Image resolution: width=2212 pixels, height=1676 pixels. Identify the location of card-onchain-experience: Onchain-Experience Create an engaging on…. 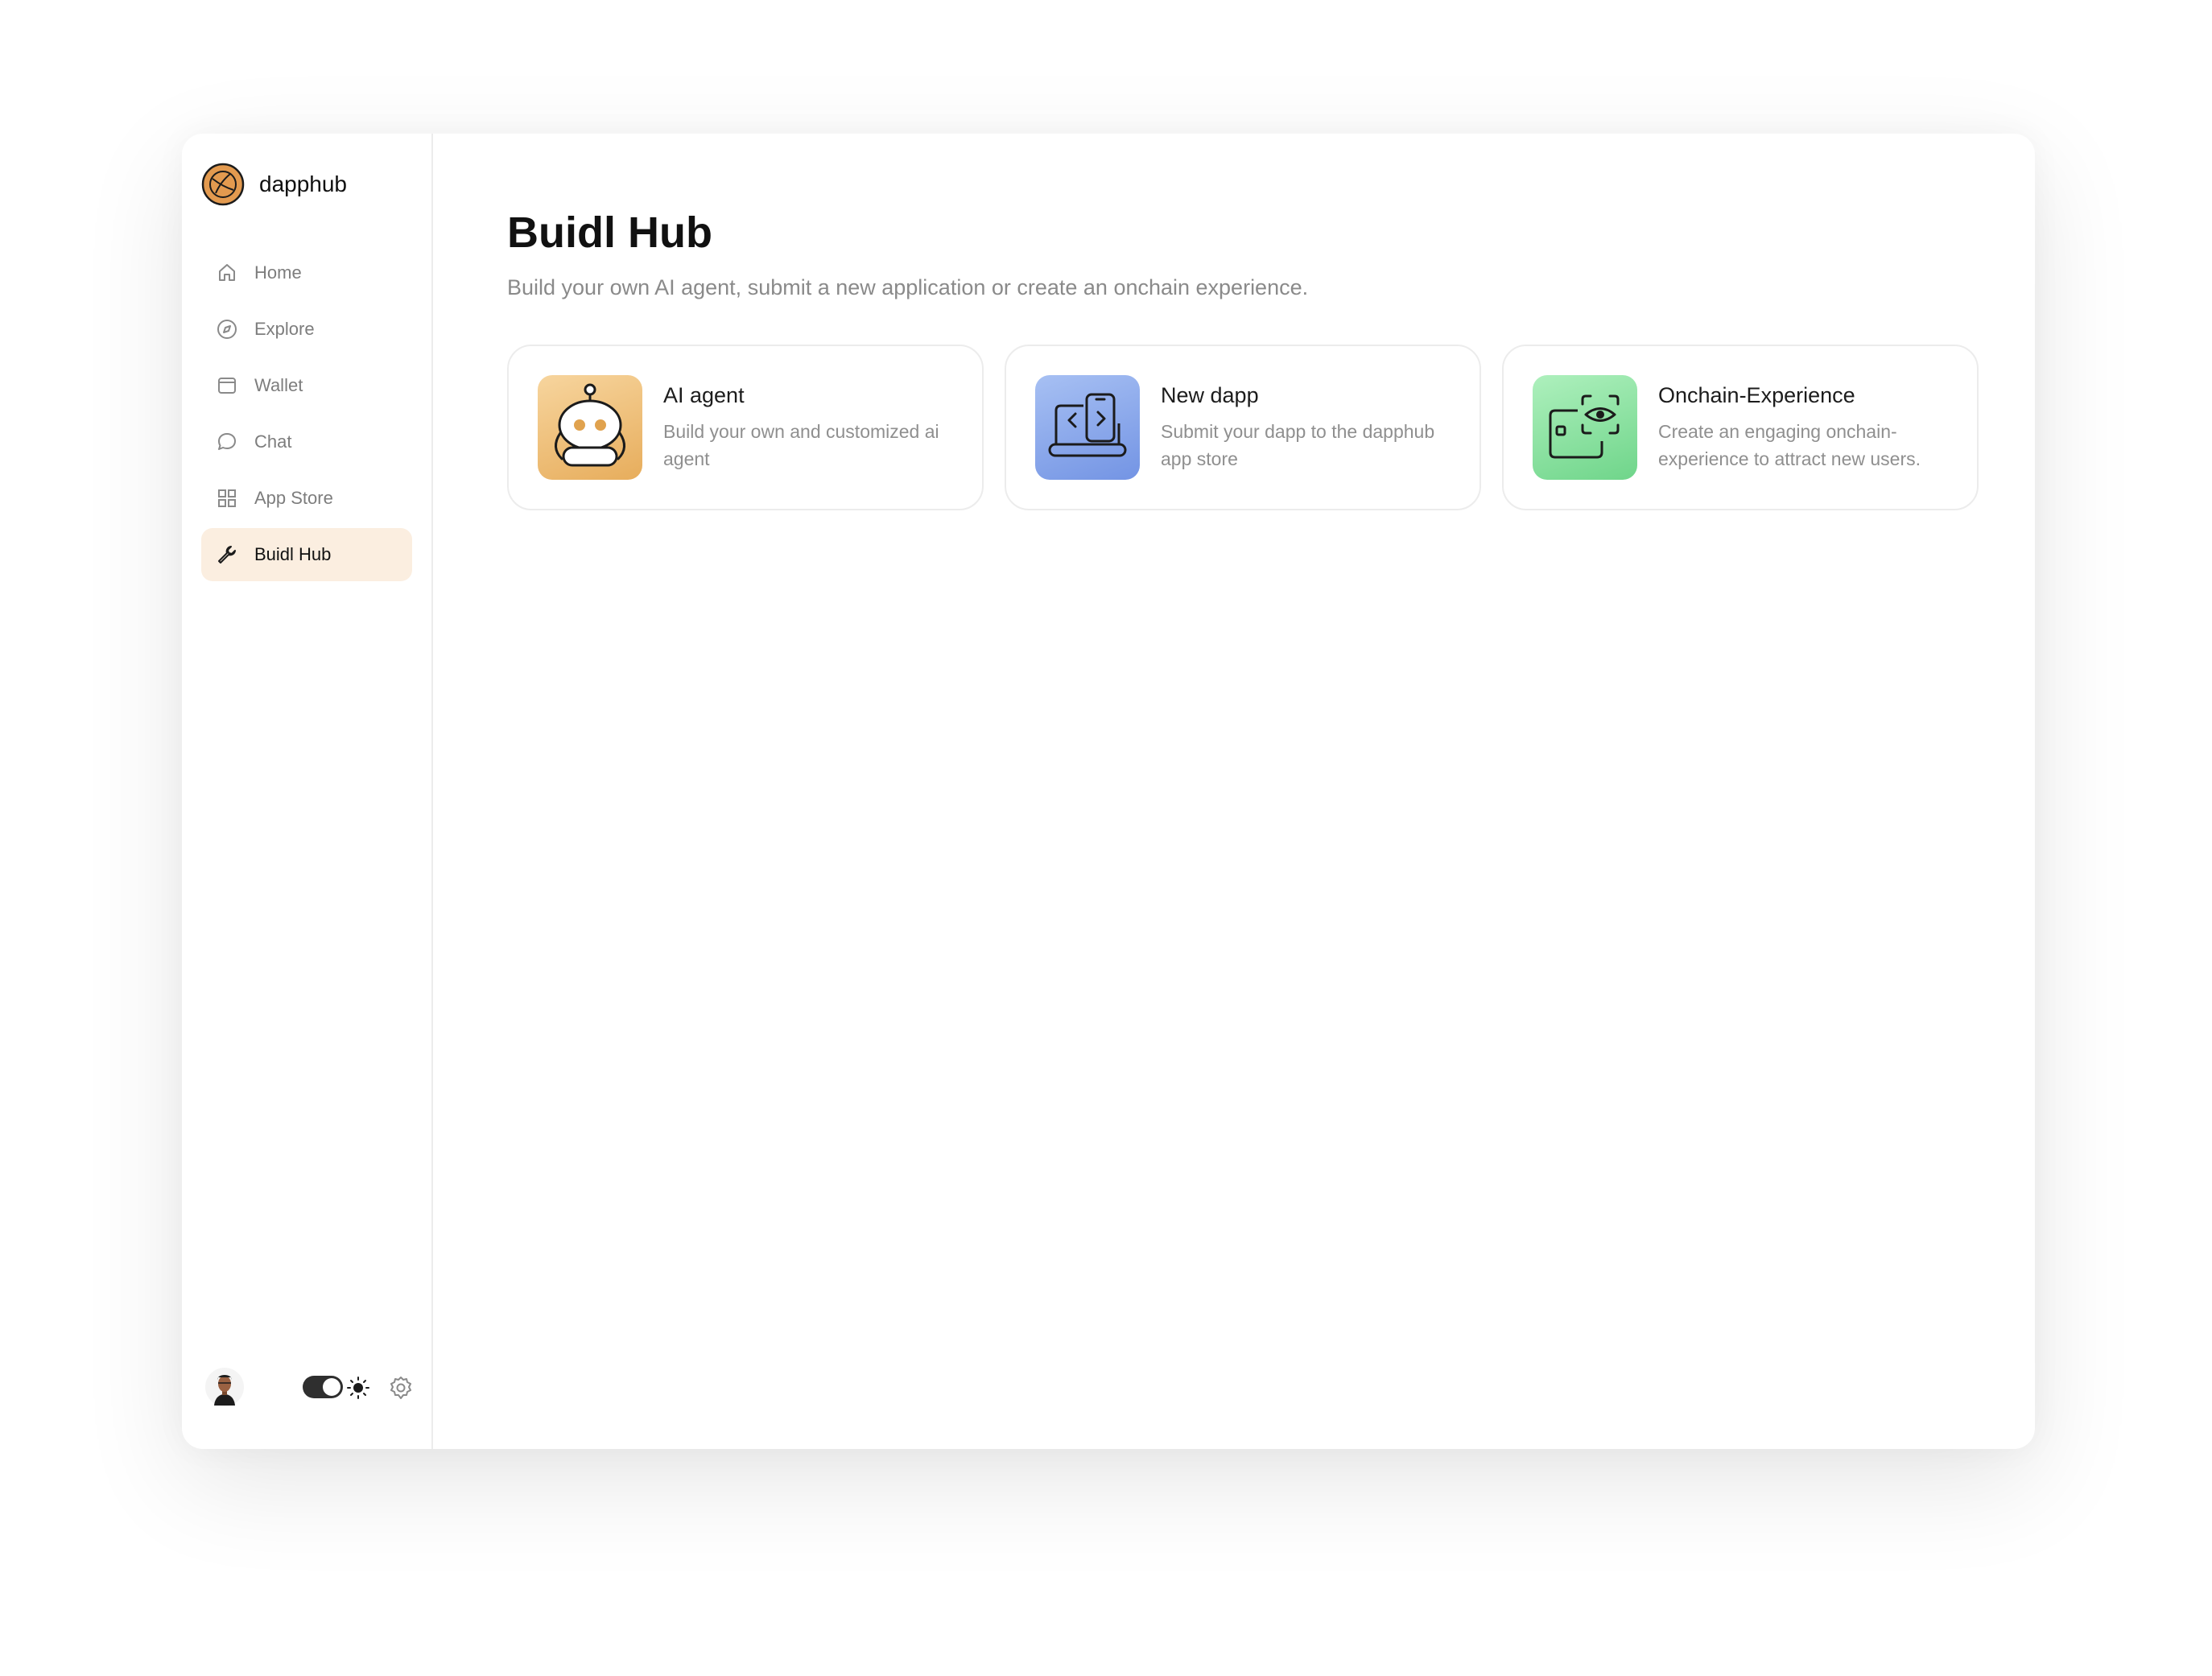
(1740, 427).